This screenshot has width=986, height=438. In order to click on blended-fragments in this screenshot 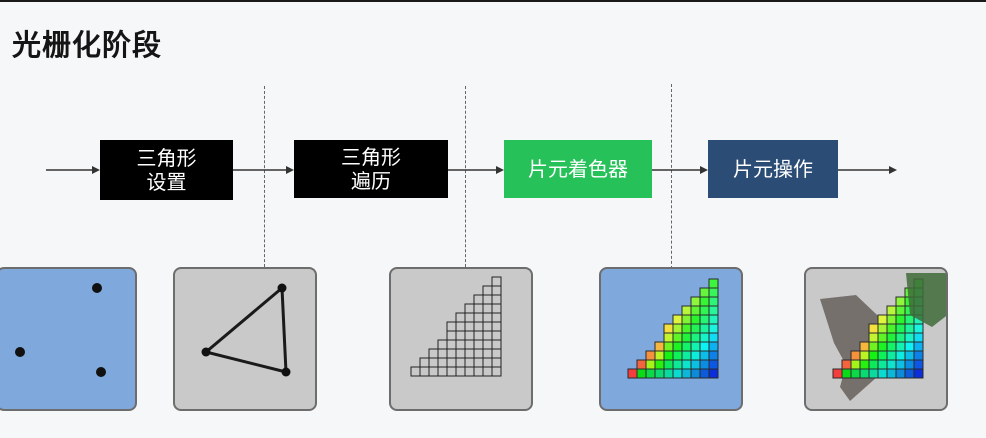, I will do `click(883, 337)`.